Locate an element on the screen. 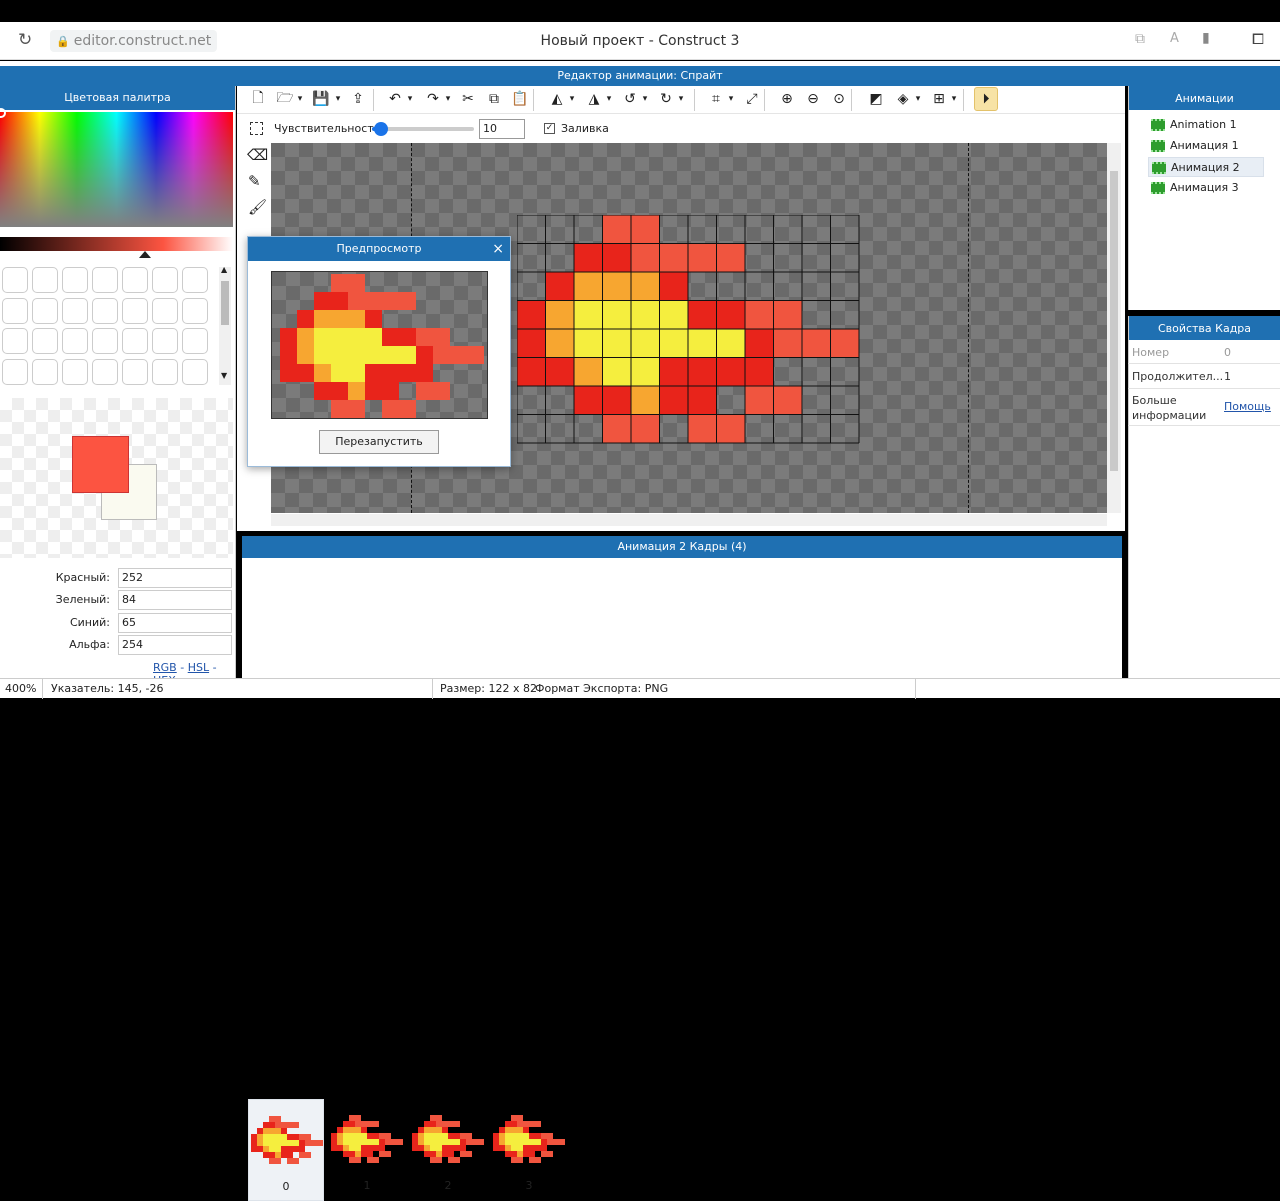  close-icon: × is located at coordinates (498, 249).